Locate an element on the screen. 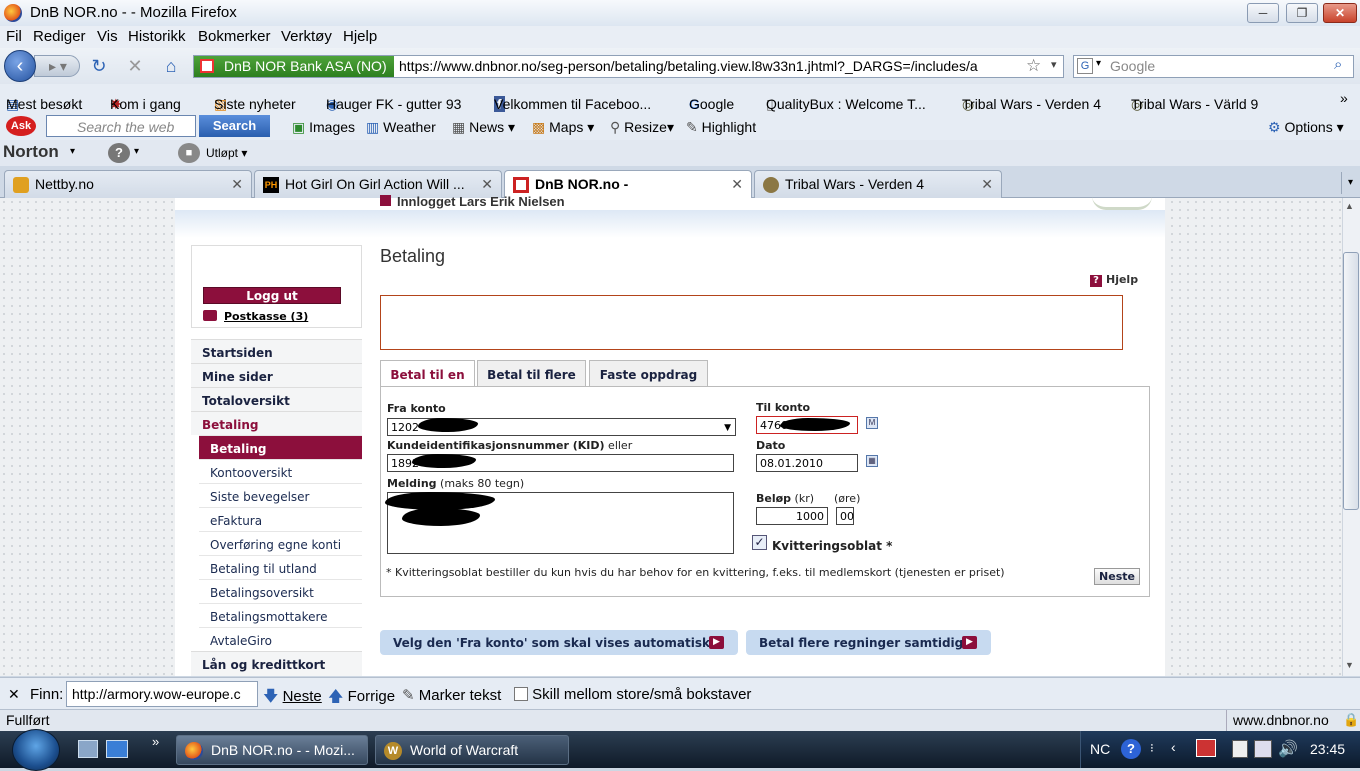  neste-button: Neste is located at coordinates (1117, 576).